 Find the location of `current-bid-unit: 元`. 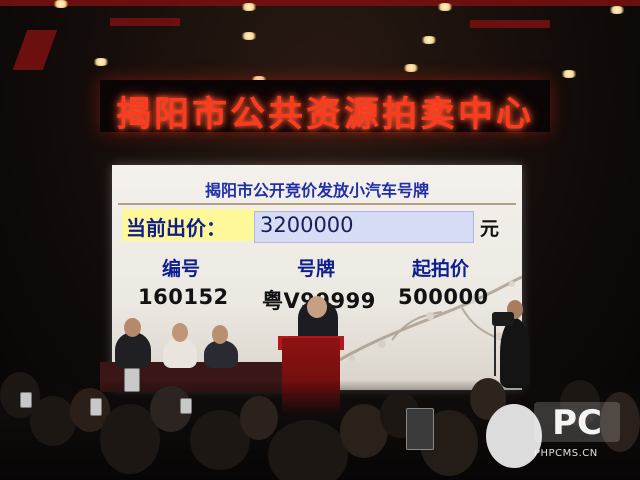

current-bid-unit: 元 is located at coordinates (490, 229).